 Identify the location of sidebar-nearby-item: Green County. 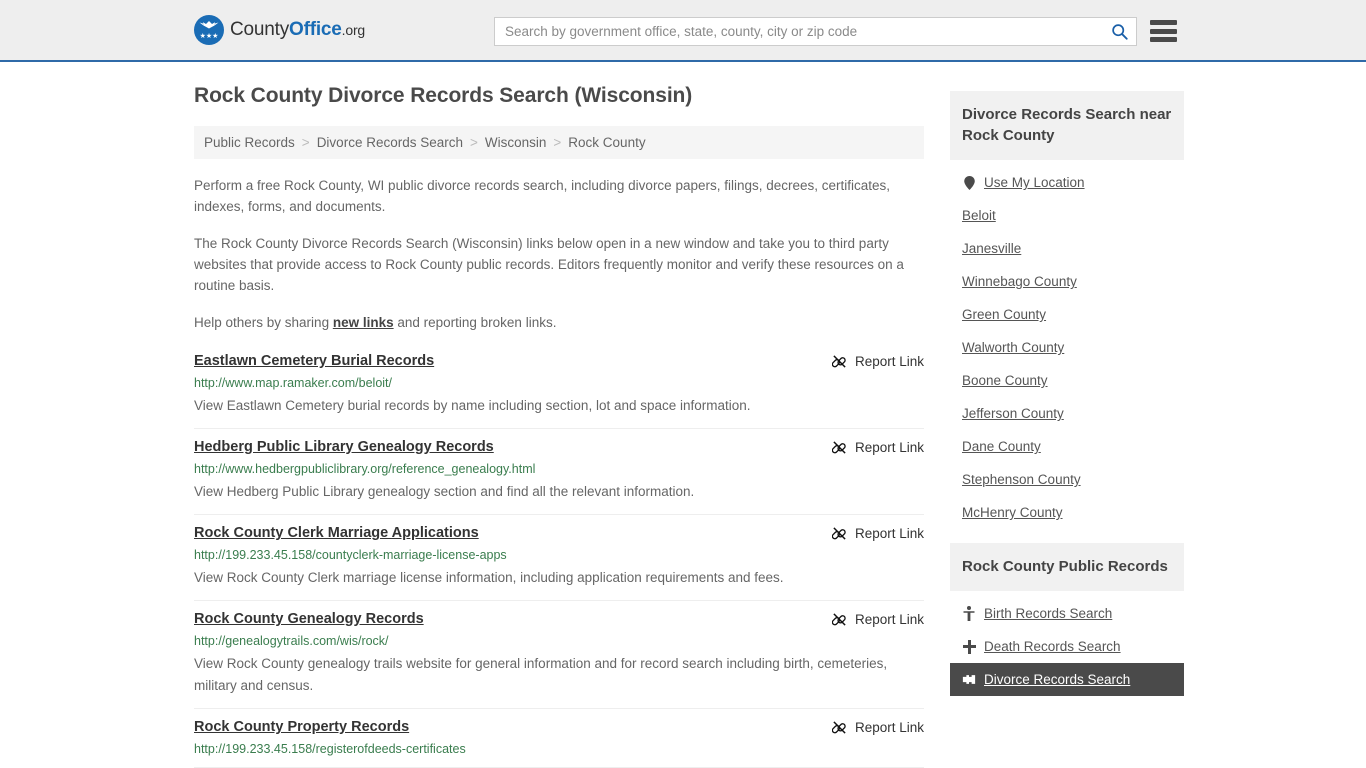
(1067, 314).